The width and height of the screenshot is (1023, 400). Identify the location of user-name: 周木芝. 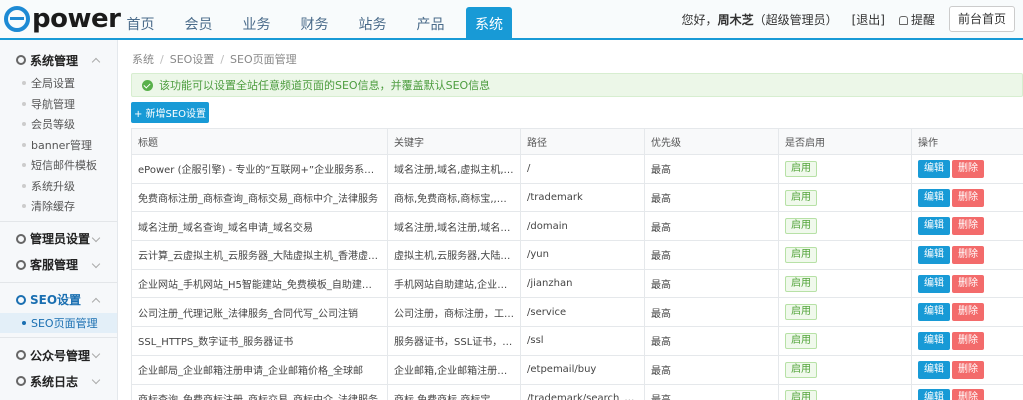
(735, 19).